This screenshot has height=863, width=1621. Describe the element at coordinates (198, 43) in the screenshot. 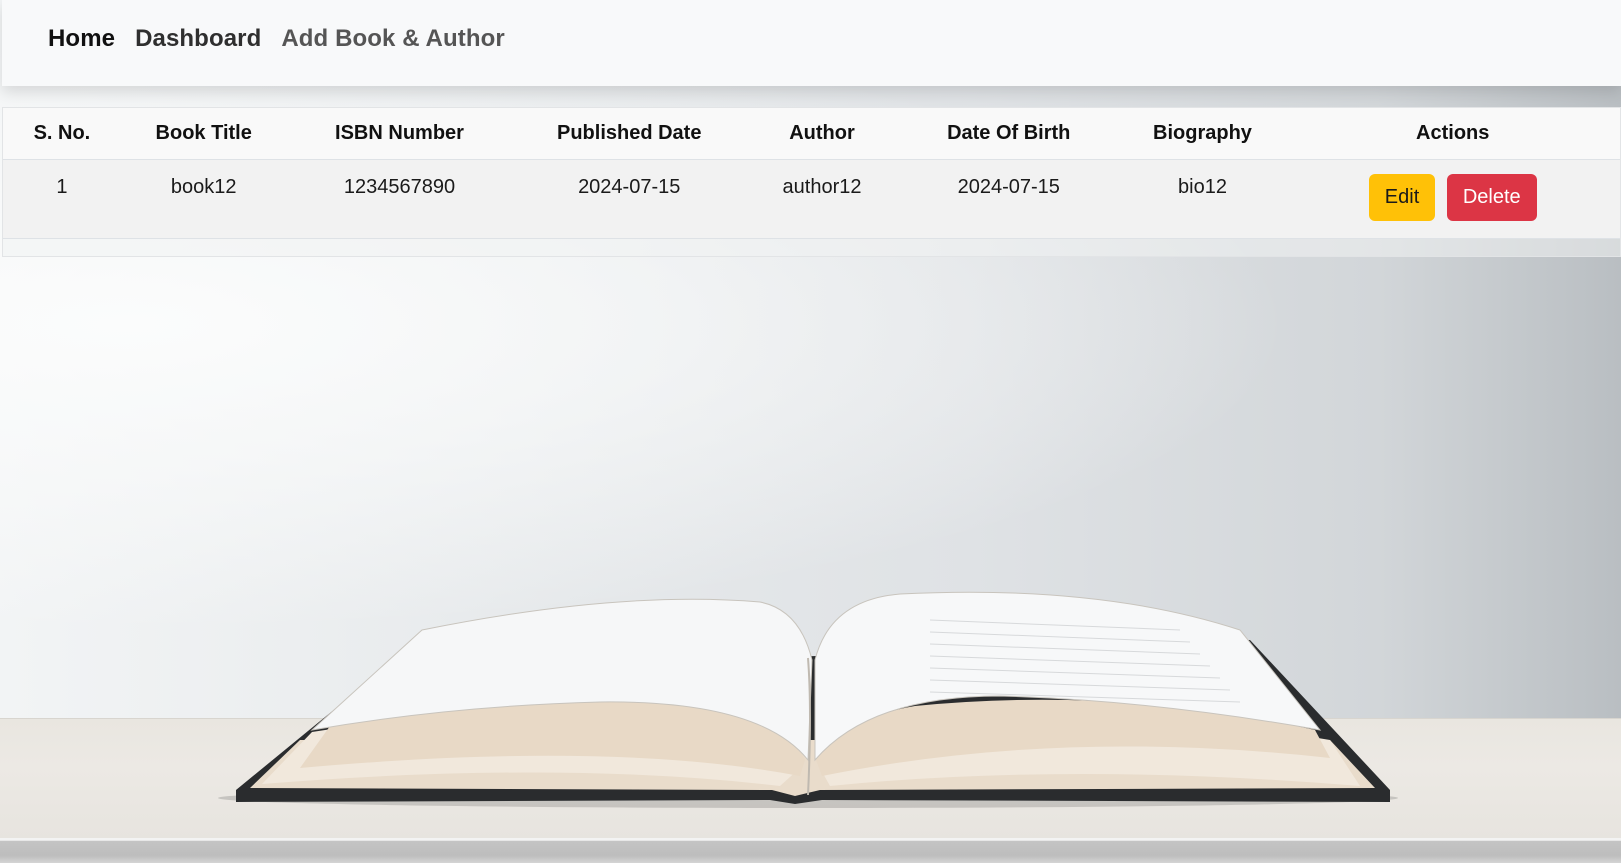

I see `nav-dashboard-link: Dashboard` at that location.